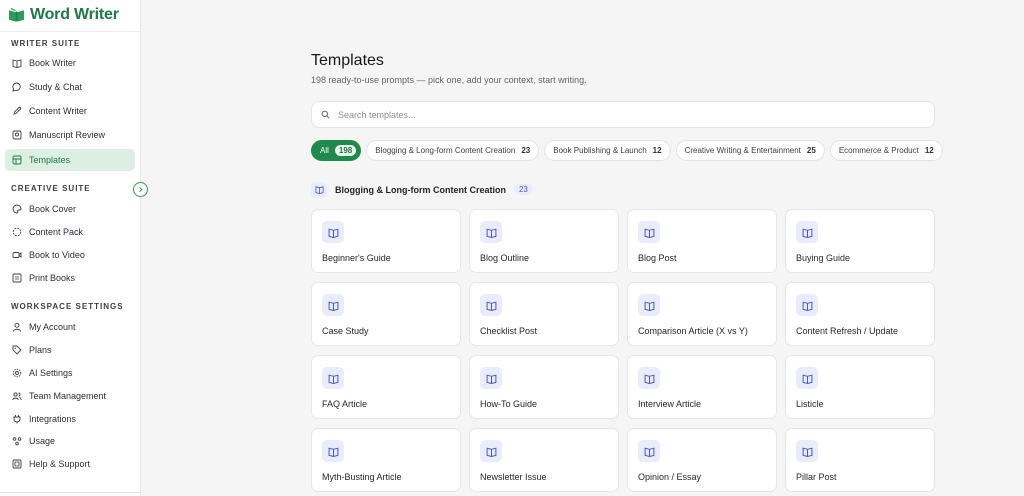 This screenshot has width=1024, height=496. Describe the element at coordinates (58, 111) in the screenshot. I see `sidebar-item-label: Content Writer` at that location.